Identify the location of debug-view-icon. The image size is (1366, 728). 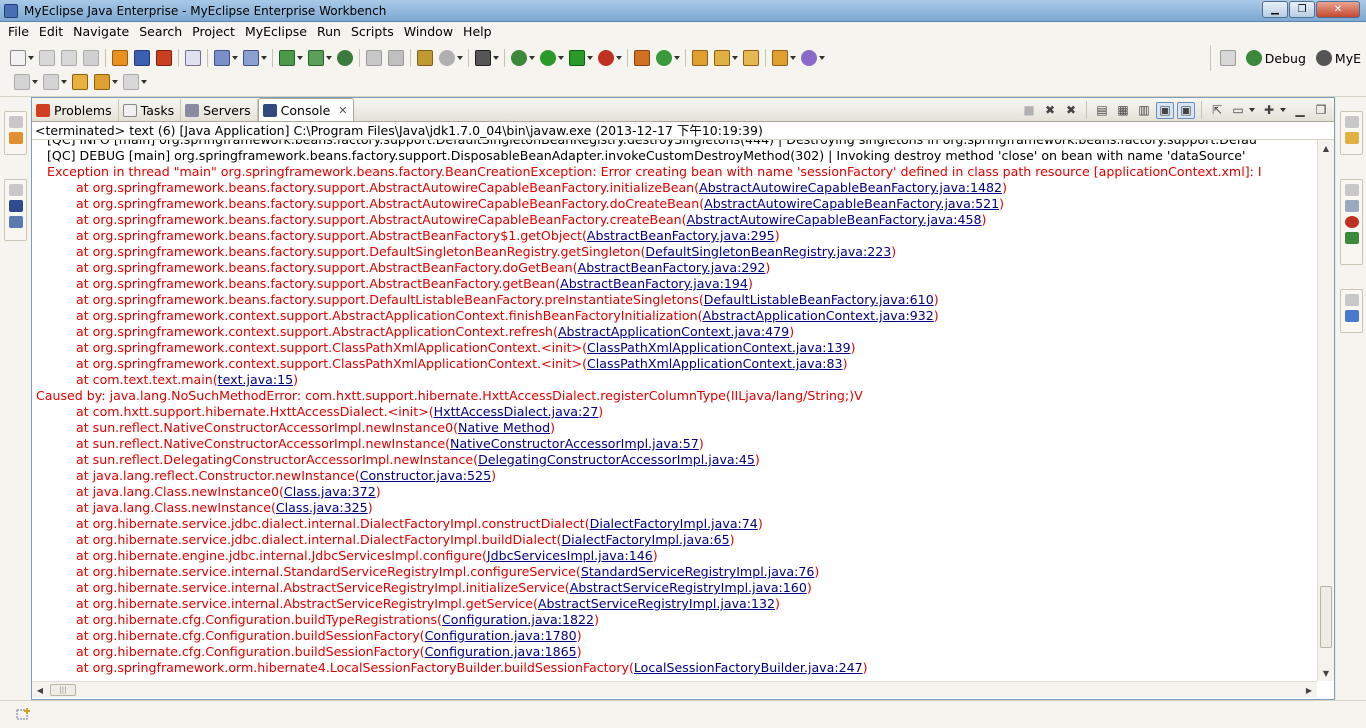
(1352, 238).